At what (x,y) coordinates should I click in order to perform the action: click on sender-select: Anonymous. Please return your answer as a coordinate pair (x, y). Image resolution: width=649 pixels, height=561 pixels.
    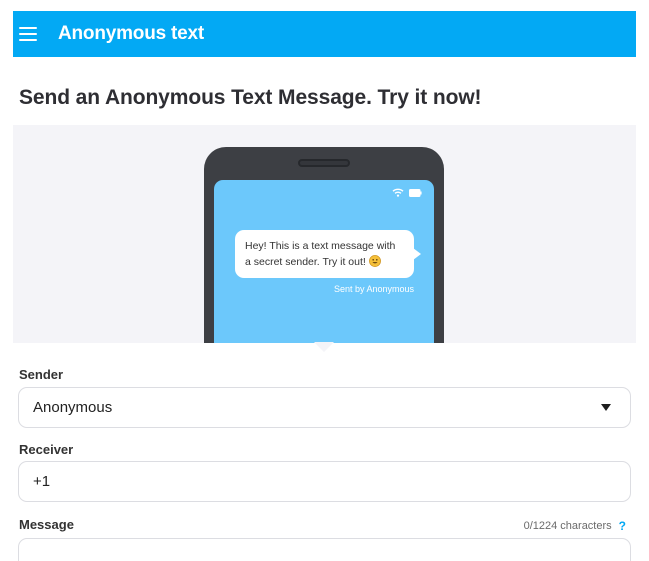
    Looking at the image, I should click on (324, 407).